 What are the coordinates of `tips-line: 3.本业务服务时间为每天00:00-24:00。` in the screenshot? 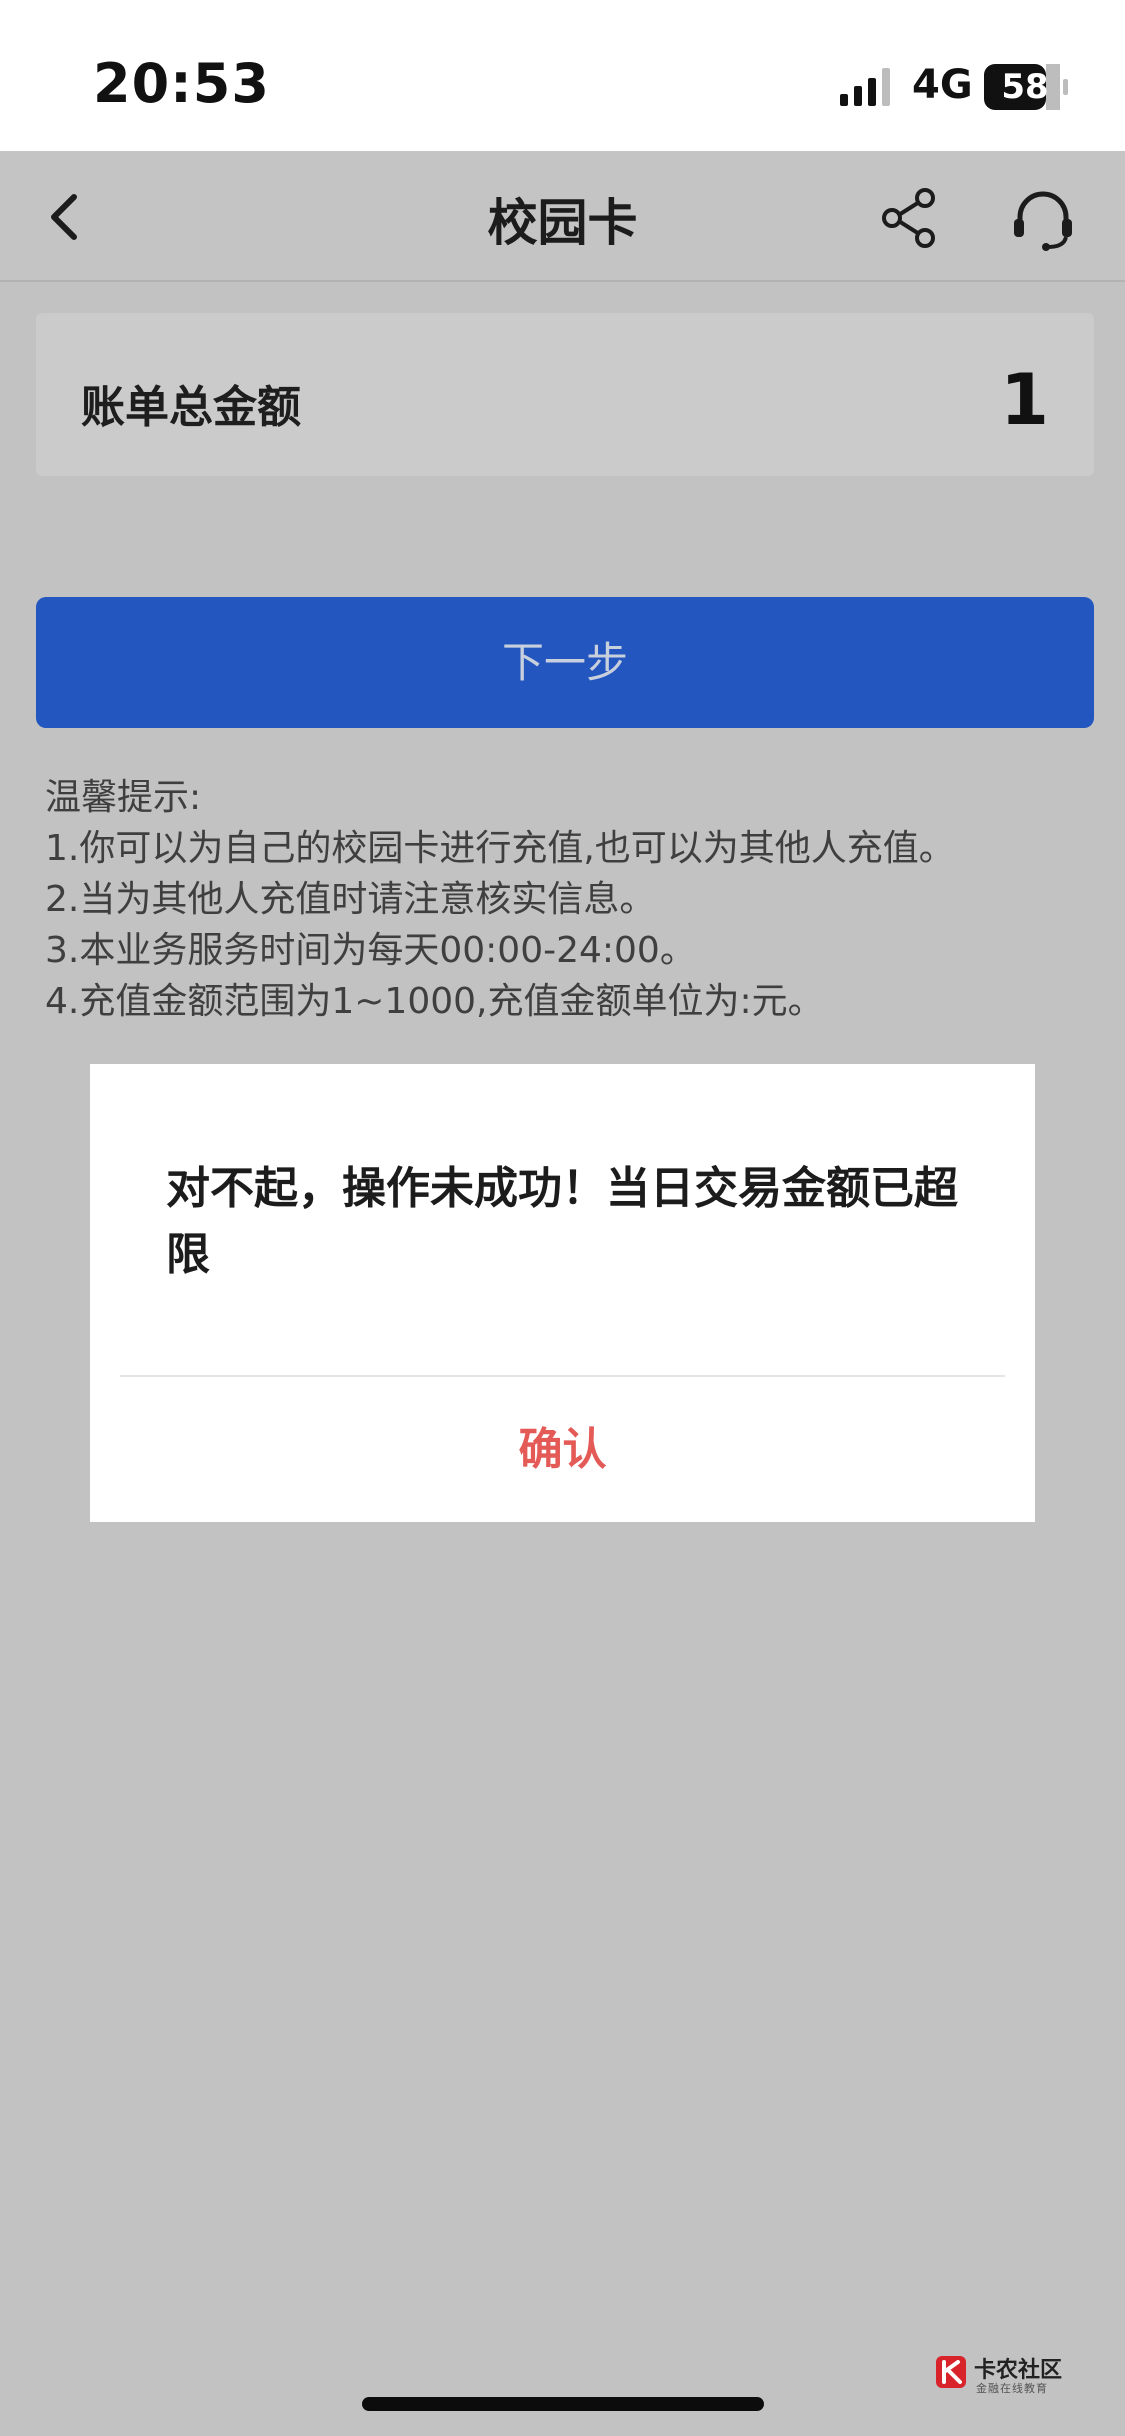 It's located at (370, 950).